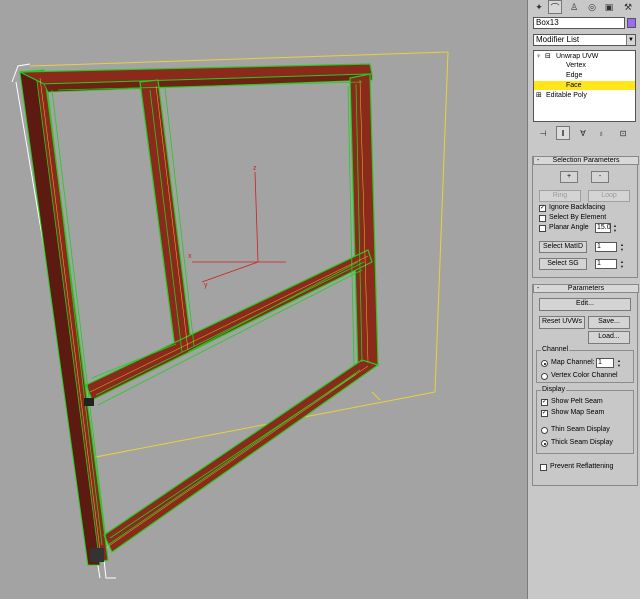 The height and width of the screenshot is (599, 640). I want to click on parameters-header: - Parameters, so click(586, 288).